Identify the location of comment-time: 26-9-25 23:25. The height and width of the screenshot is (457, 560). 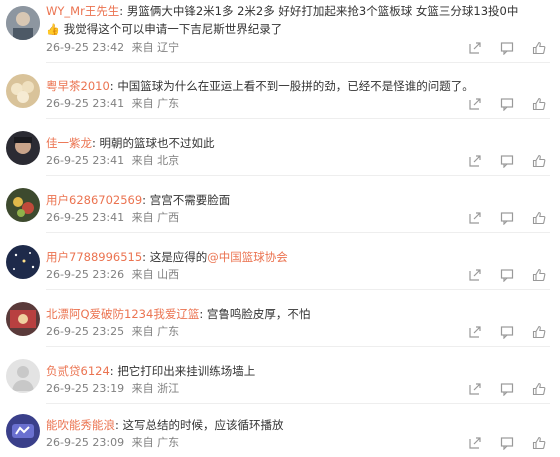
(85, 331).